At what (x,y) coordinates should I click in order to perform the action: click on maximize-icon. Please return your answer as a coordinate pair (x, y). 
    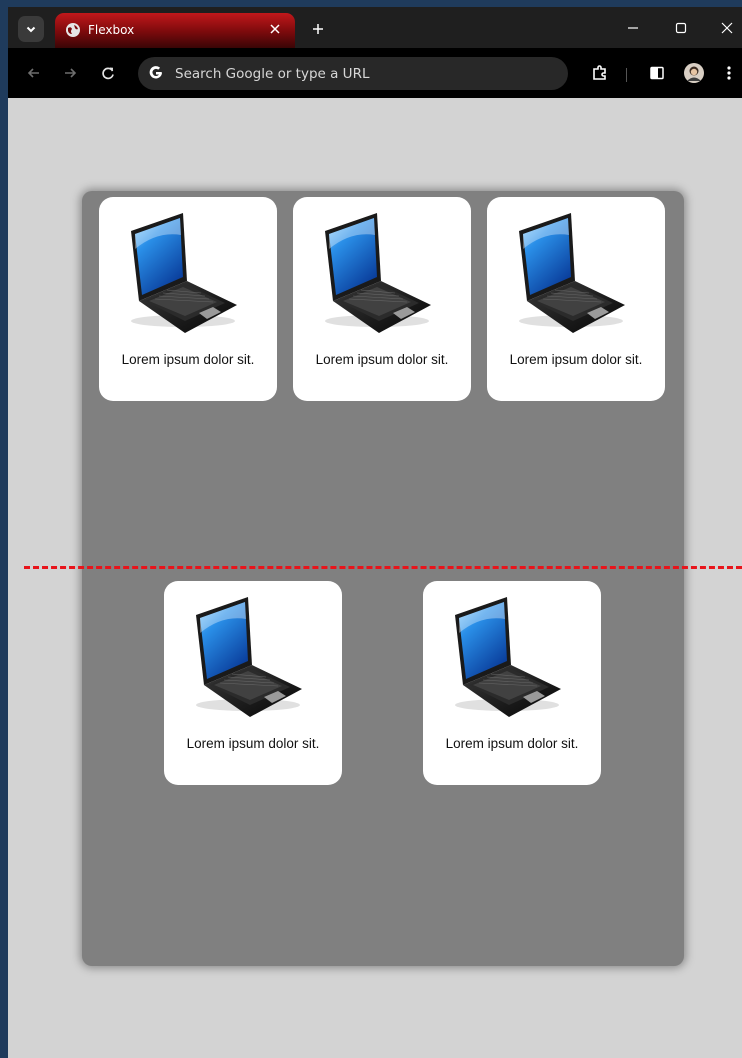
    Looking at the image, I should click on (681, 28).